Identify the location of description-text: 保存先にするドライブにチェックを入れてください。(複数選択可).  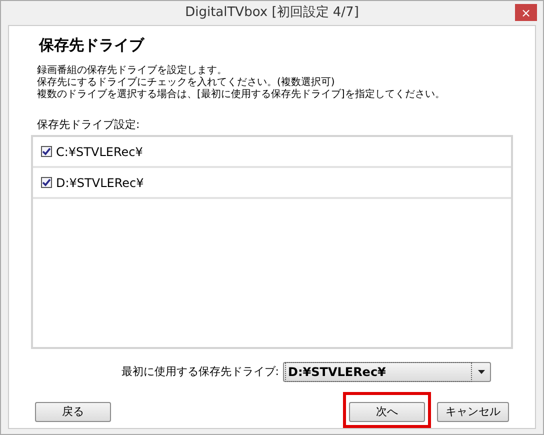
(186, 82).